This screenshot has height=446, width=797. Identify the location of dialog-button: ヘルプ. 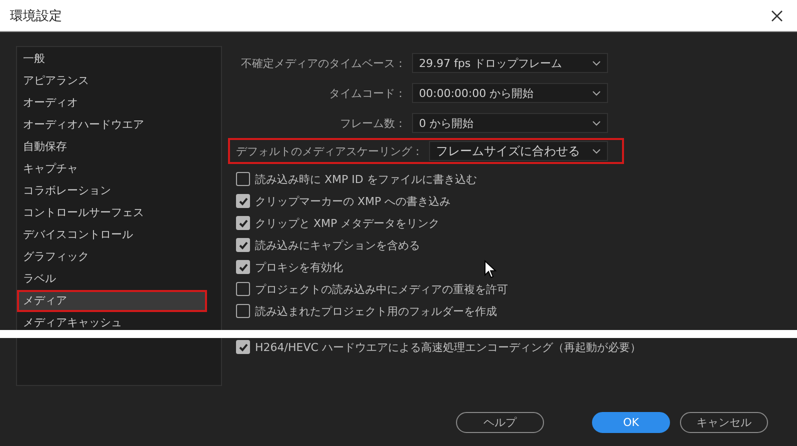
(500, 422).